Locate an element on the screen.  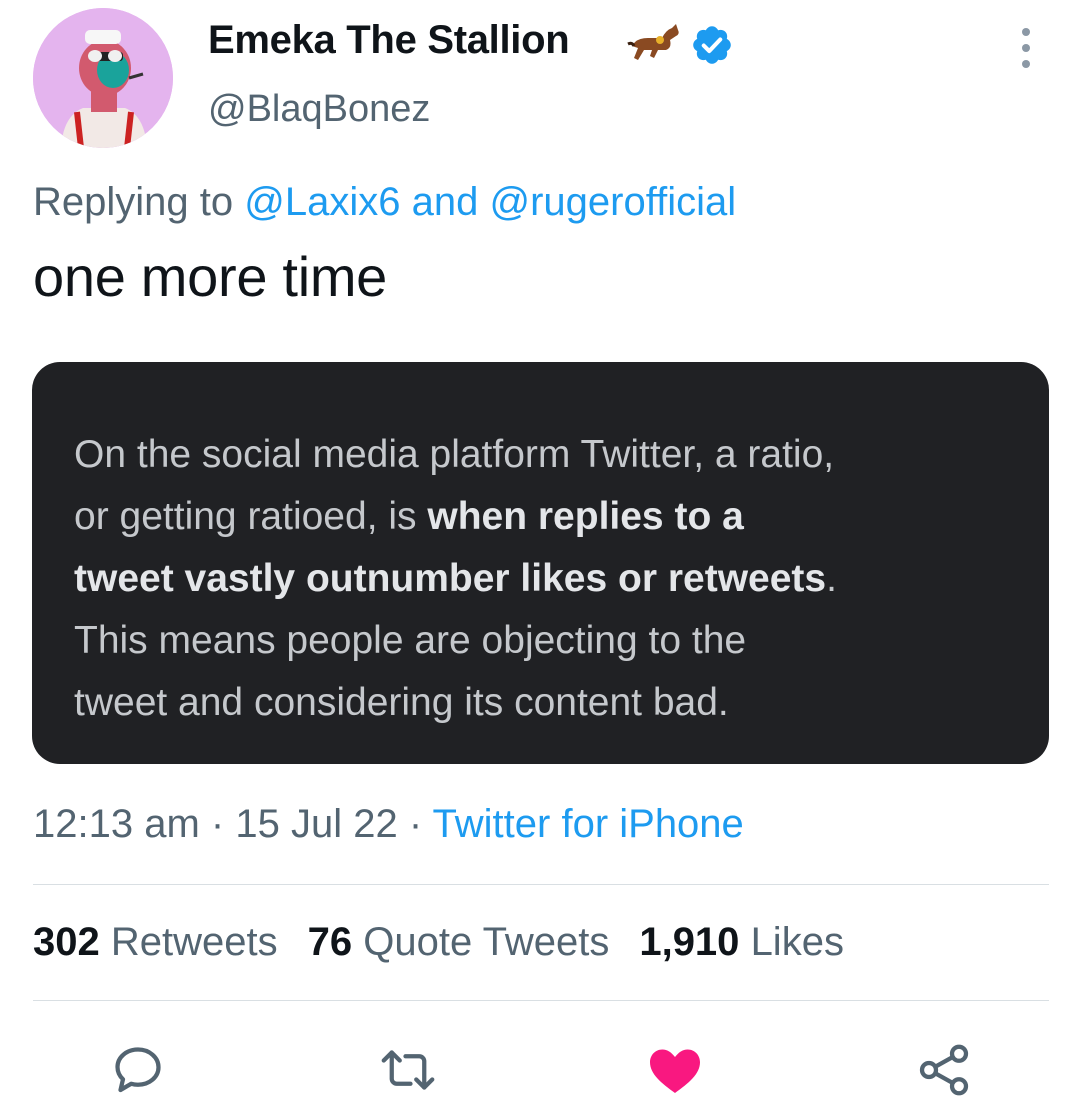
quote-tweets-count: 76 is located at coordinates (330, 942).